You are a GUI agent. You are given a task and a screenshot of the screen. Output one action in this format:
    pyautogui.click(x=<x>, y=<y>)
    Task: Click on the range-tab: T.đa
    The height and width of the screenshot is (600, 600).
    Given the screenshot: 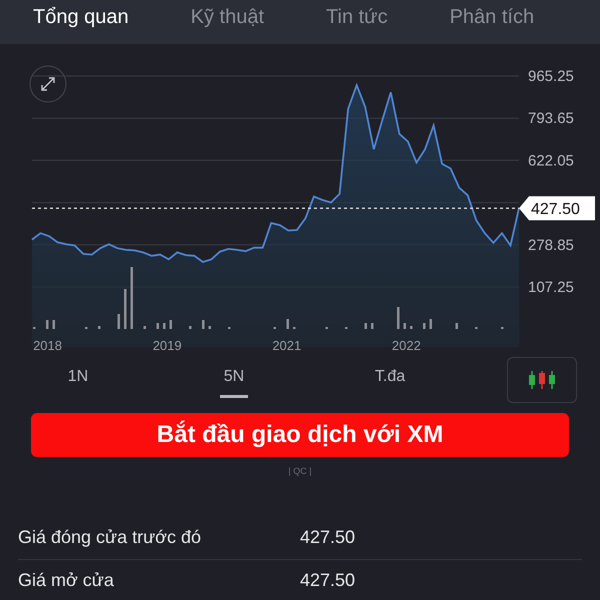 What is the action you would take?
    pyautogui.click(x=390, y=380)
    